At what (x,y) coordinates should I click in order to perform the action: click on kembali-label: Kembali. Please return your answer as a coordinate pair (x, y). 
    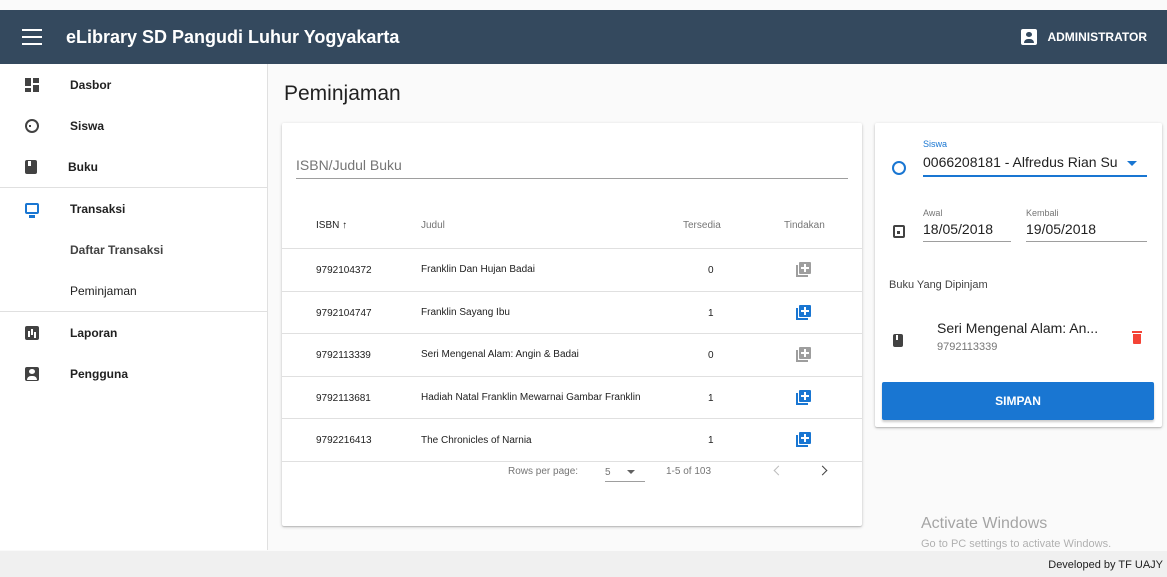
    Looking at the image, I should click on (1042, 213).